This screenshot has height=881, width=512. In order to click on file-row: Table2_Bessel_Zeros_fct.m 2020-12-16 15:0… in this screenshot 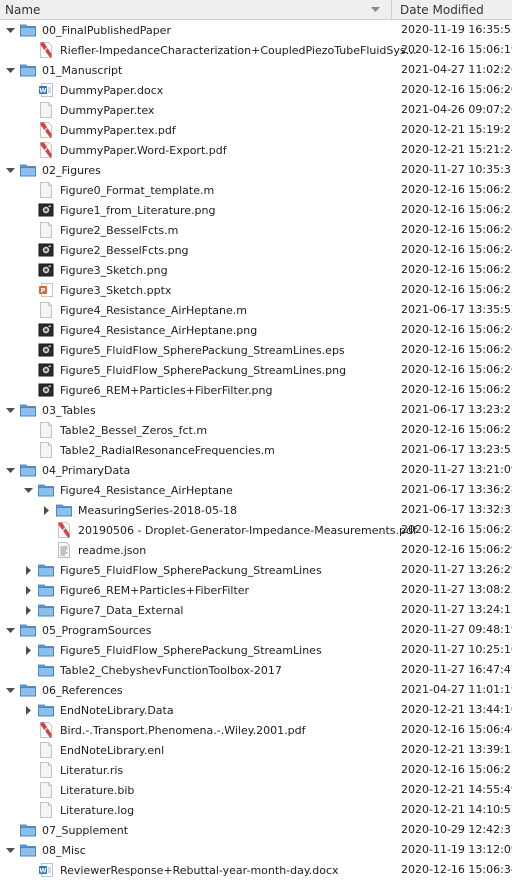, I will do `click(256, 430)`.